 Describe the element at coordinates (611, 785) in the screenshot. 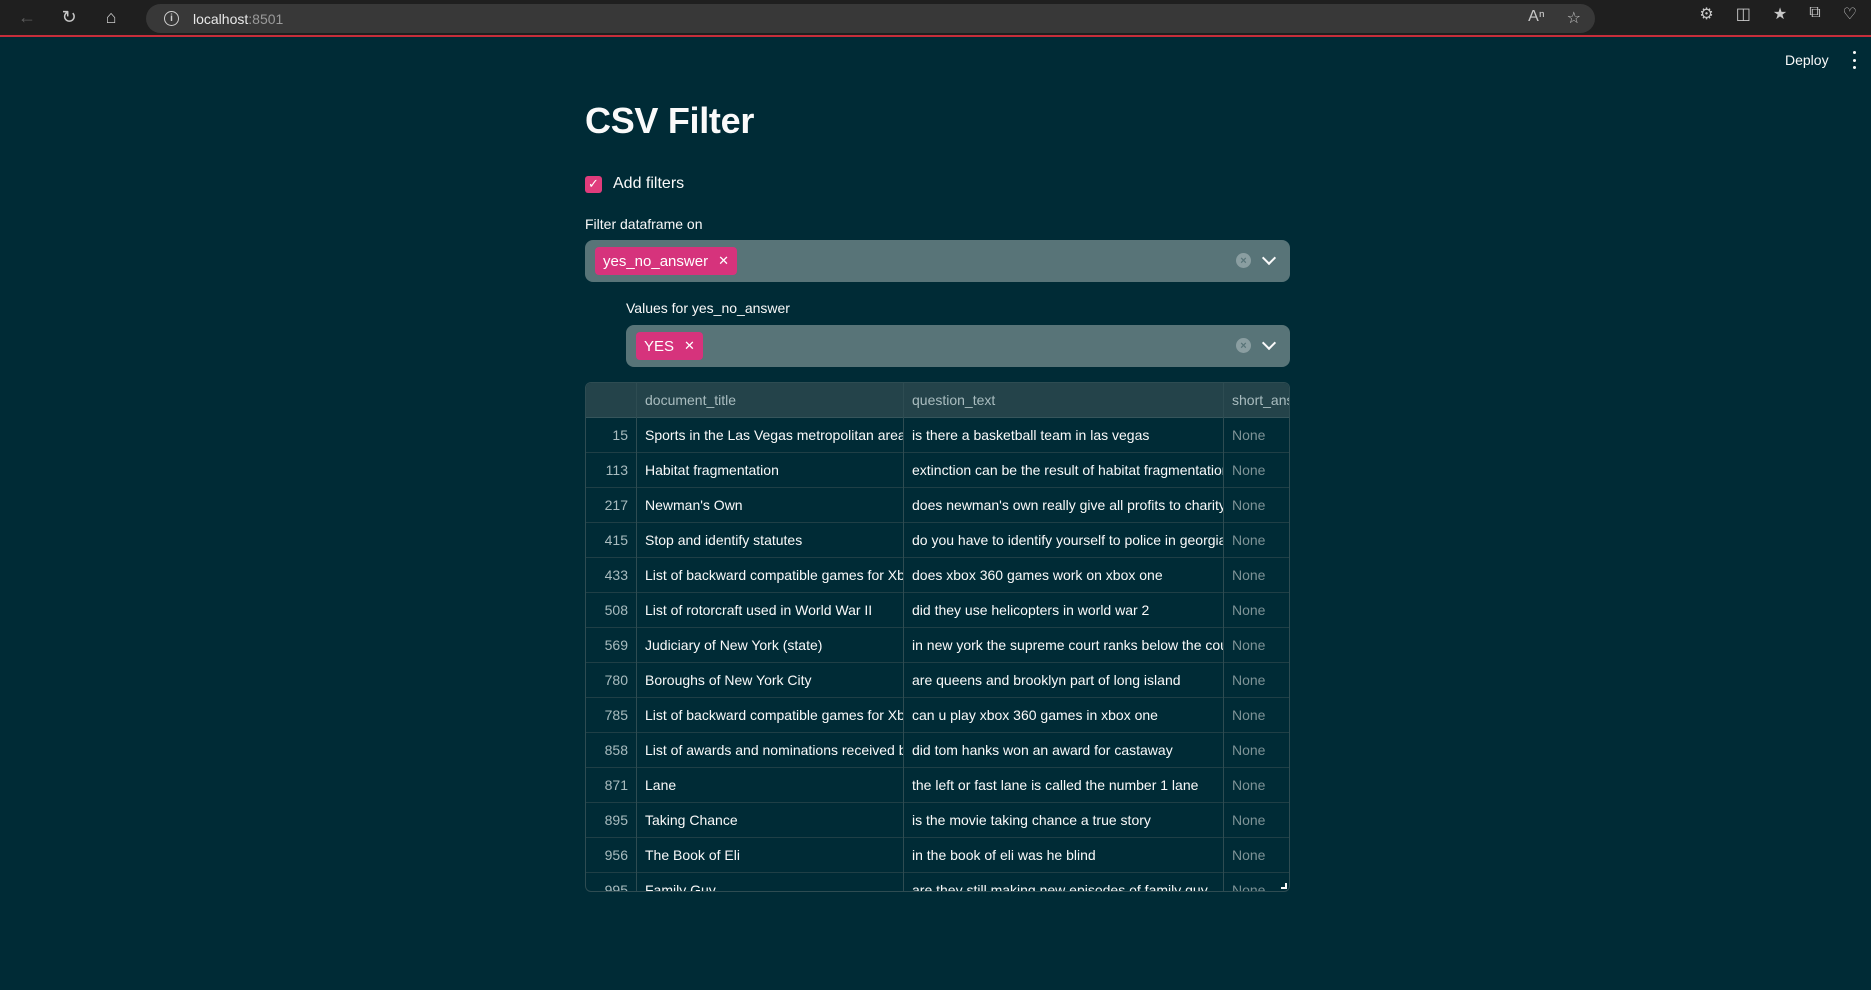

I see `row-index-cell: 871` at that location.